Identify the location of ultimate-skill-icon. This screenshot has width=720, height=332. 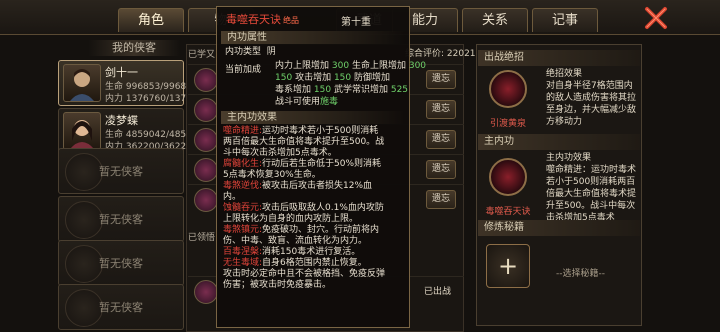
(508, 89).